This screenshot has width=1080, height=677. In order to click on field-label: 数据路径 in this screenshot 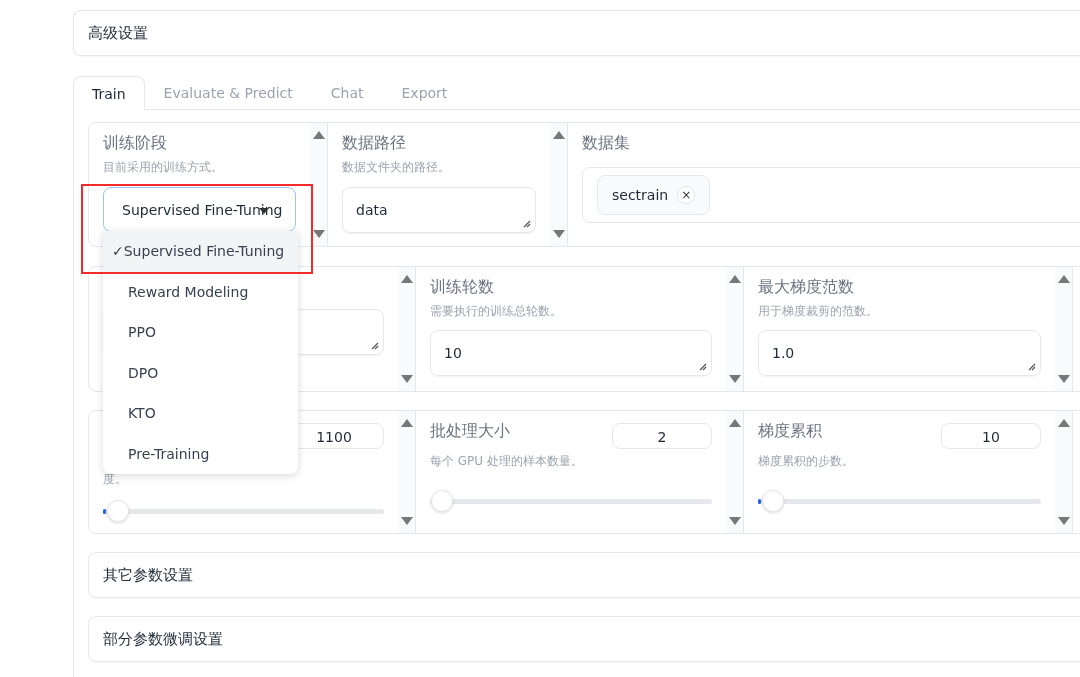, I will do `click(374, 143)`.